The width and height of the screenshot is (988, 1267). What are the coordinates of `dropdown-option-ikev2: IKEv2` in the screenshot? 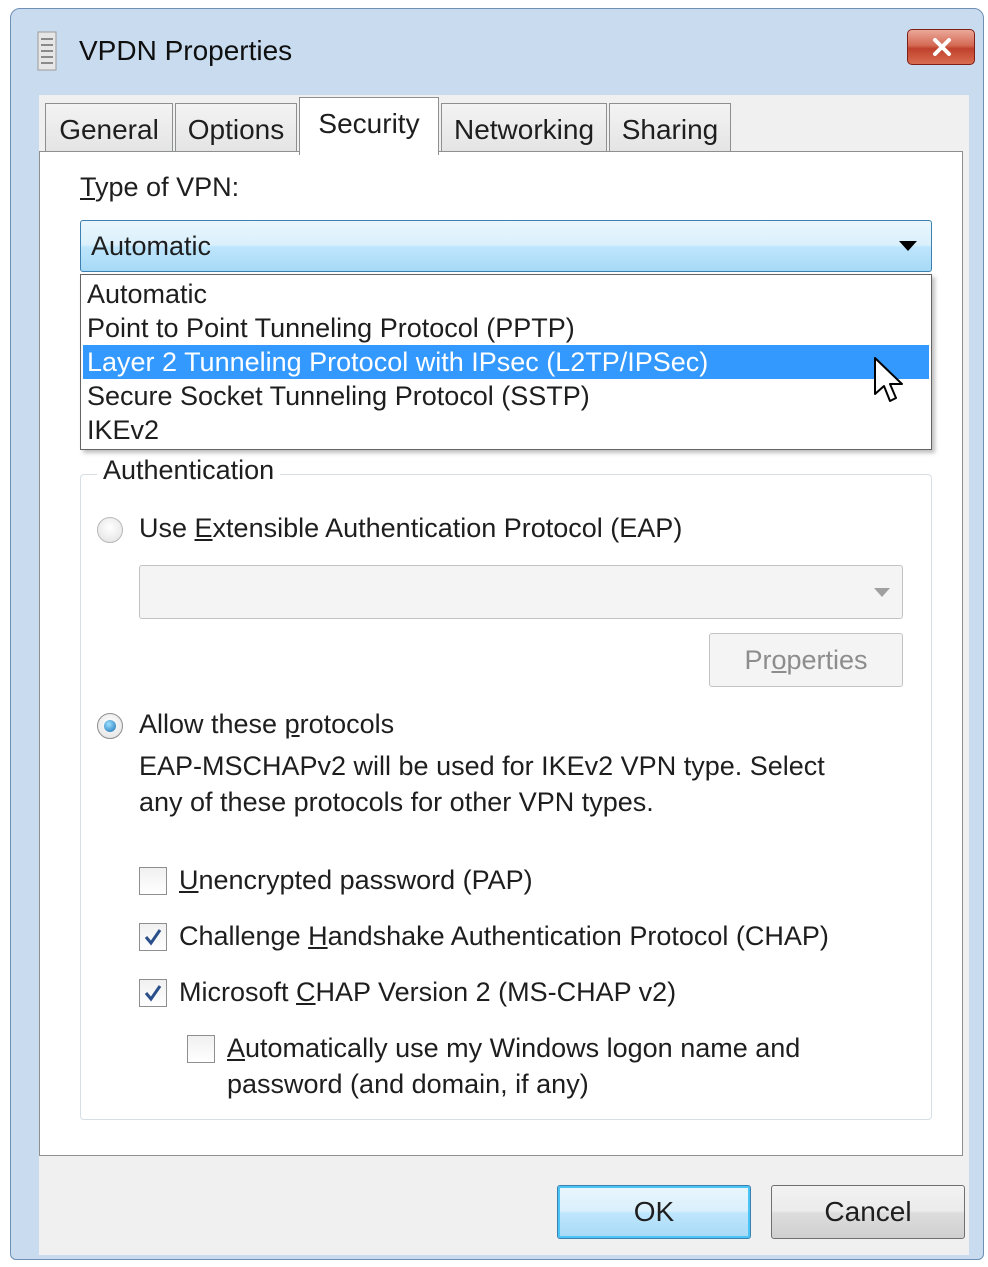 It's located at (506, 430).